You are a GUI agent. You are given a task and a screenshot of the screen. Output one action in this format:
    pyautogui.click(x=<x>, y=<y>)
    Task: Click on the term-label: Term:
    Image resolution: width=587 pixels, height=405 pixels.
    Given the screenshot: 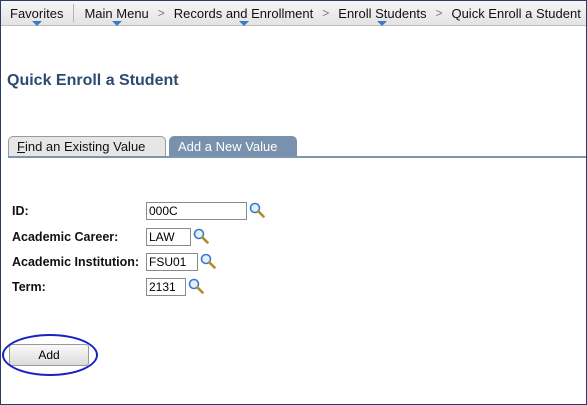 What is the action you would take?
    pyautogui.click(x=29, y=287)
    